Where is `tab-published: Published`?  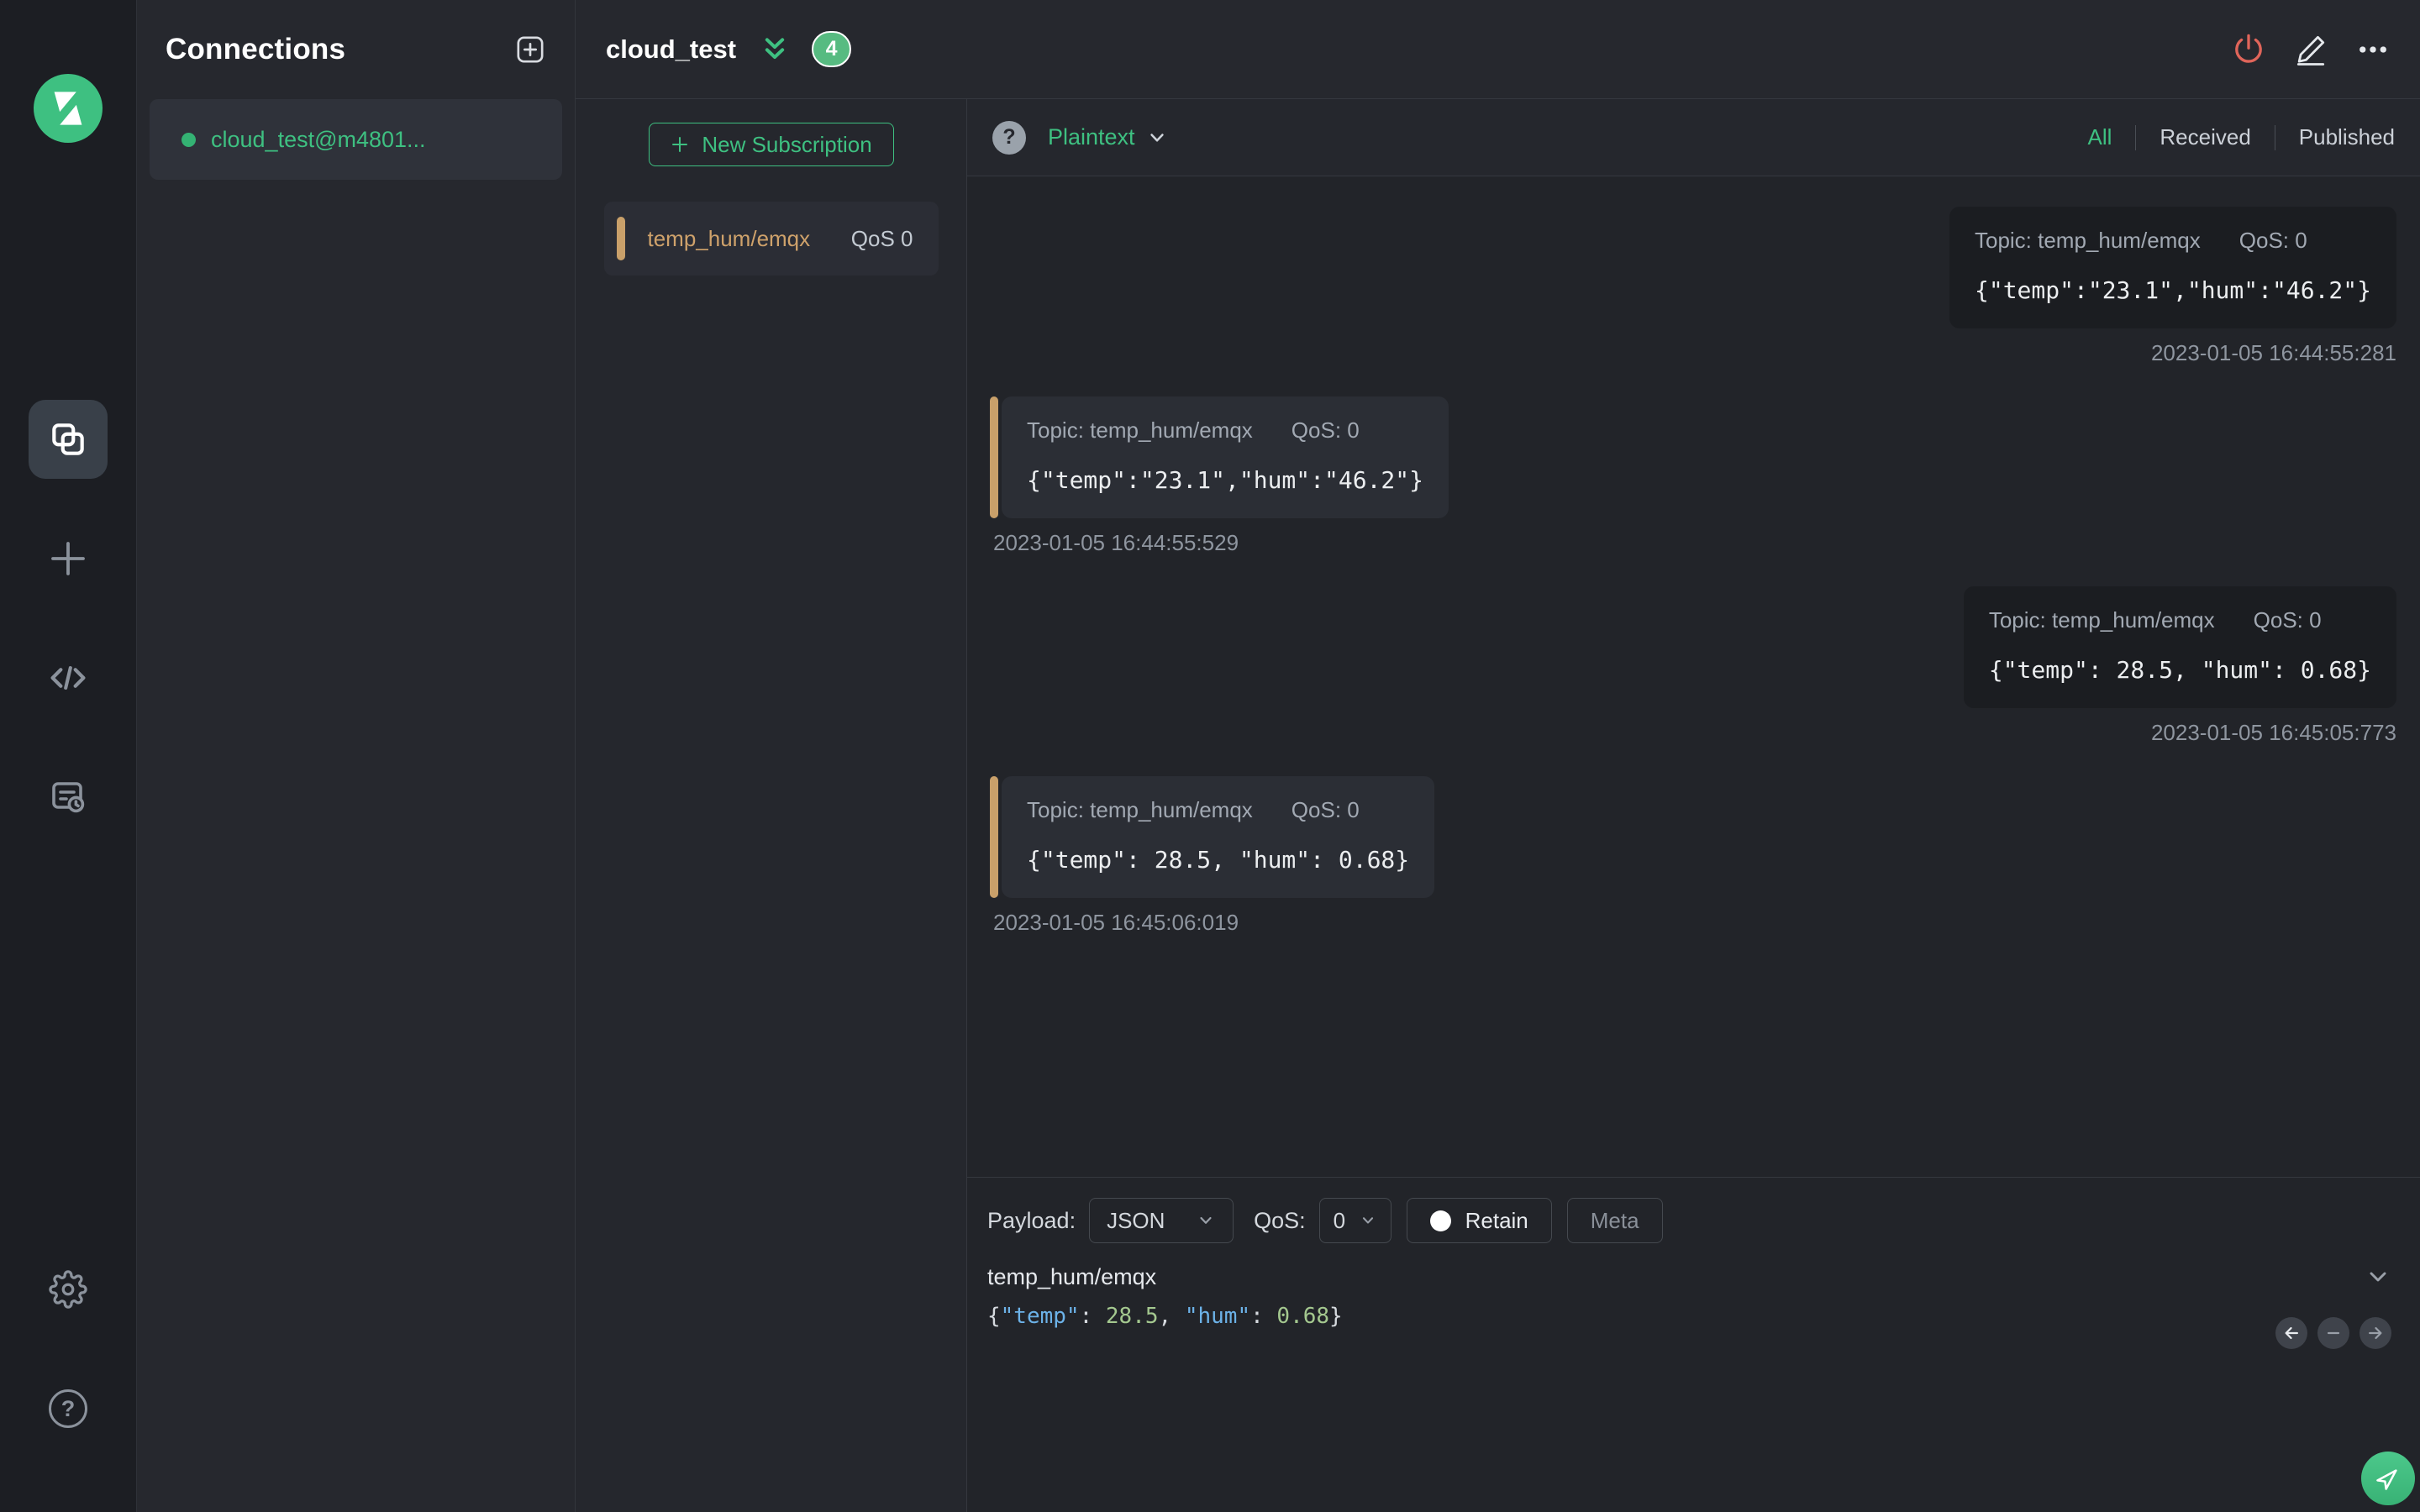 tab-published: Published is located at coordinates (2347, 137).